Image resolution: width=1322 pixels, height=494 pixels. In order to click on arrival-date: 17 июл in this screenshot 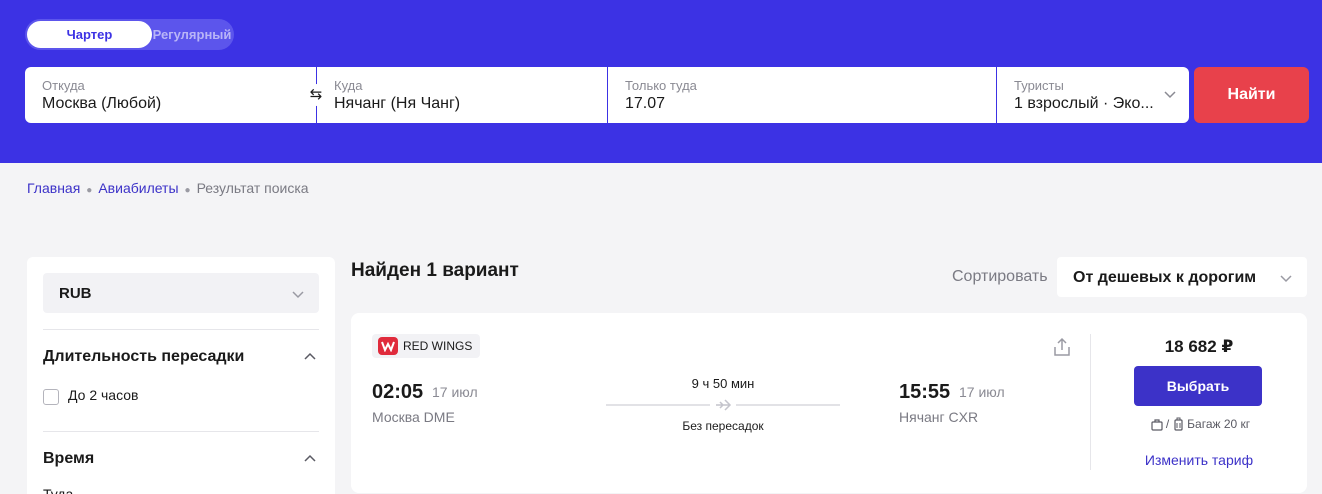, I will do `click(982, 392)`.